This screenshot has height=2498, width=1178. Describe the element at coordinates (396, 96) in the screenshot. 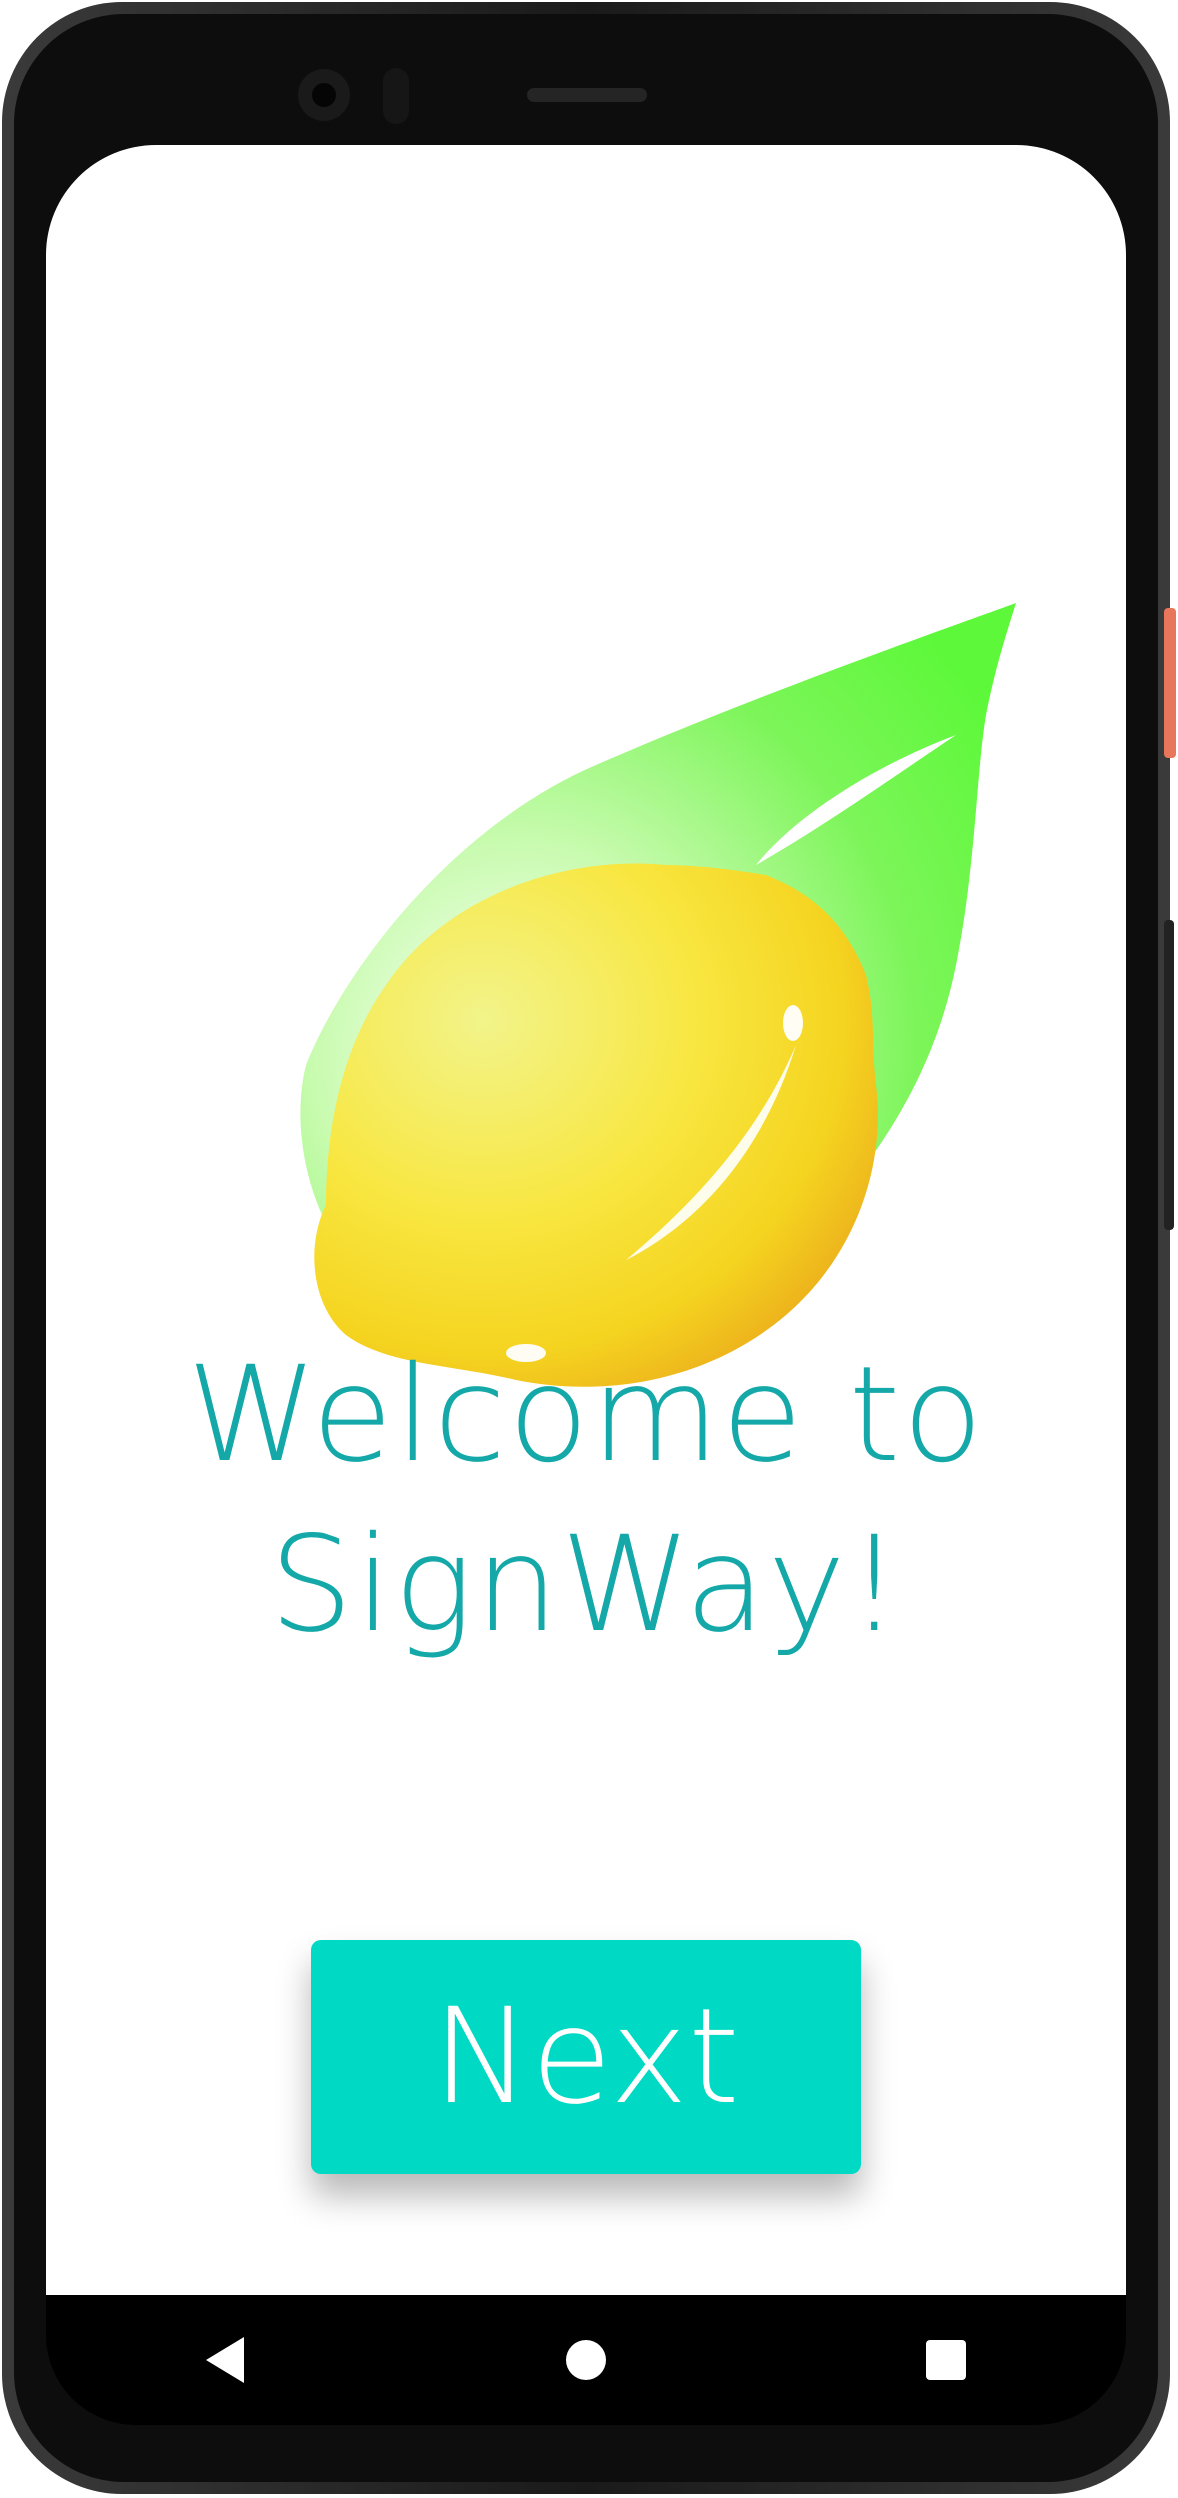

I see `sensor` at that location.